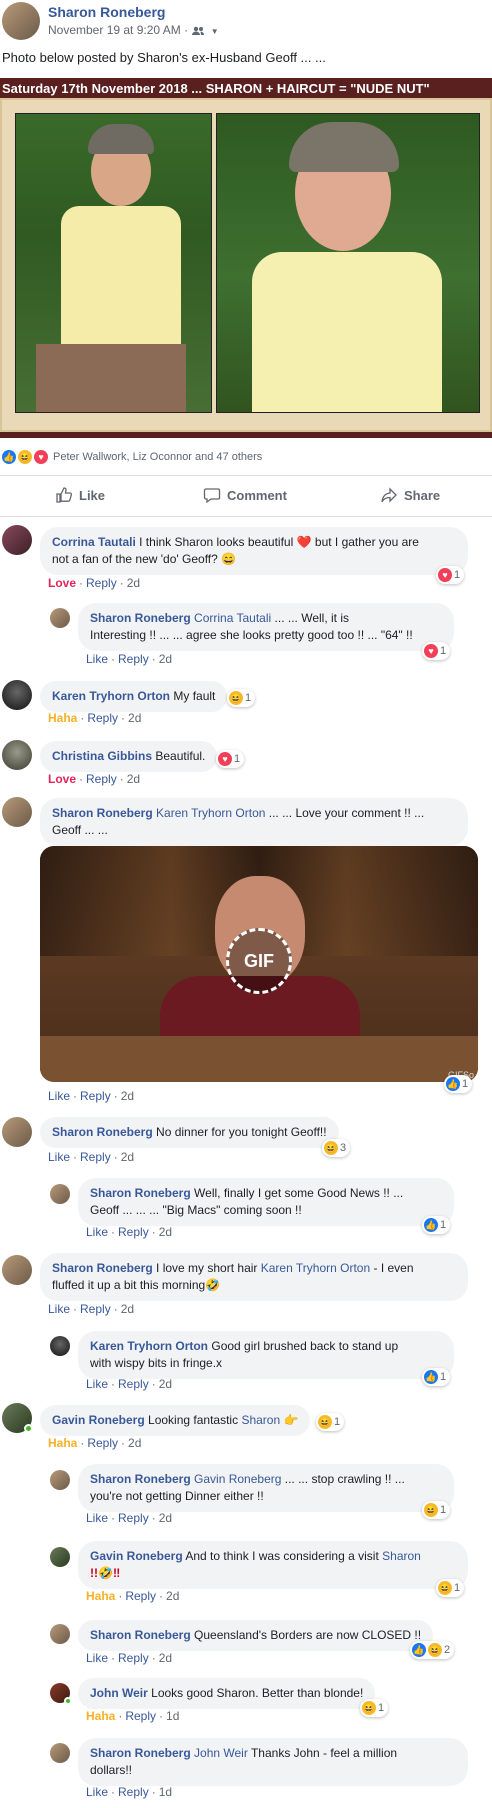  I want to click on gif-badge: GIF, so click(259, 961).